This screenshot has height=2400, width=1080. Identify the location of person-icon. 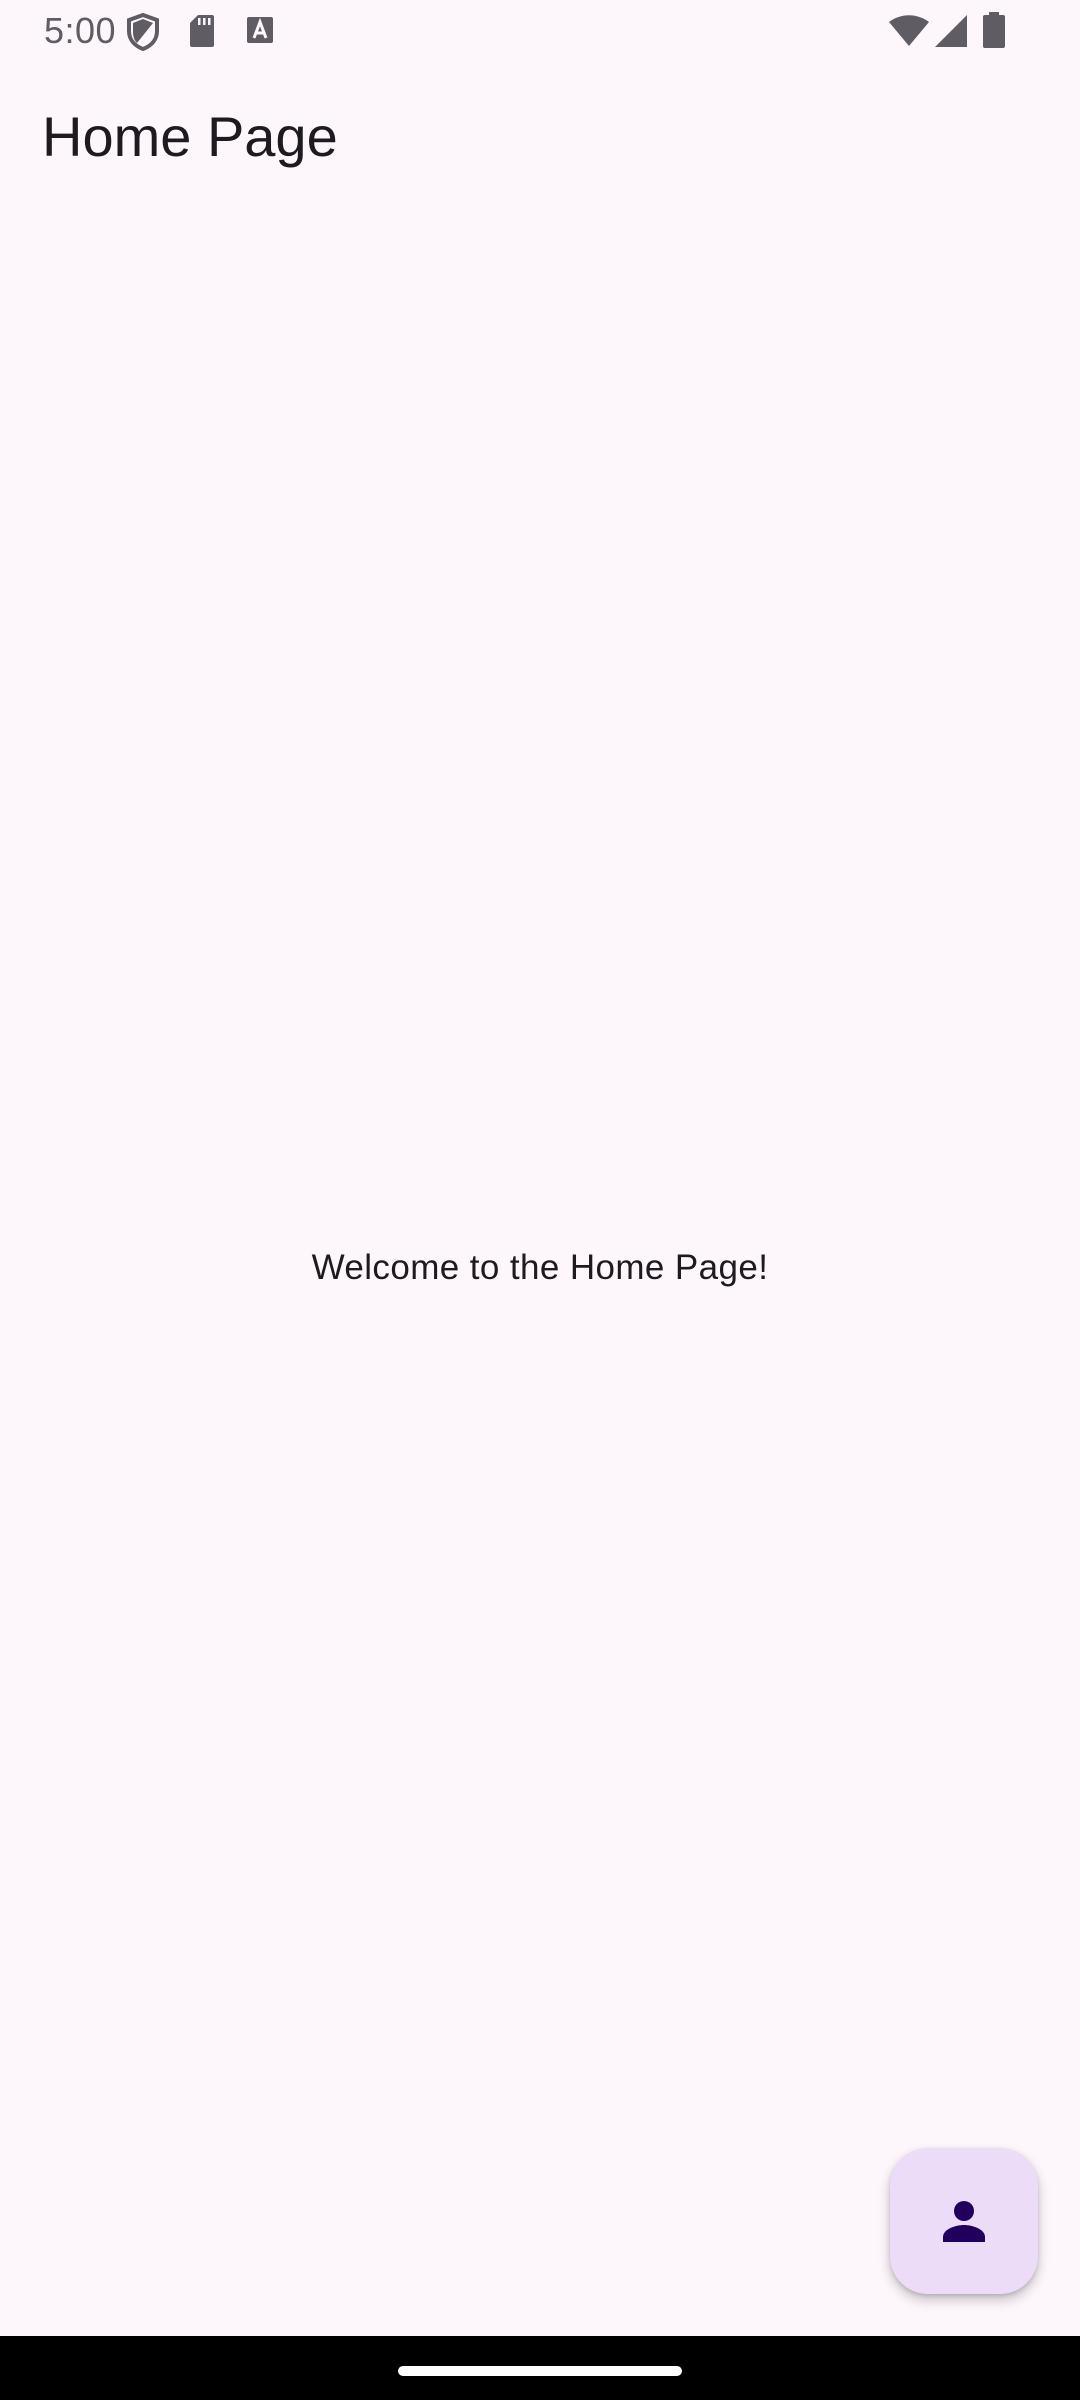
(964, 2221).